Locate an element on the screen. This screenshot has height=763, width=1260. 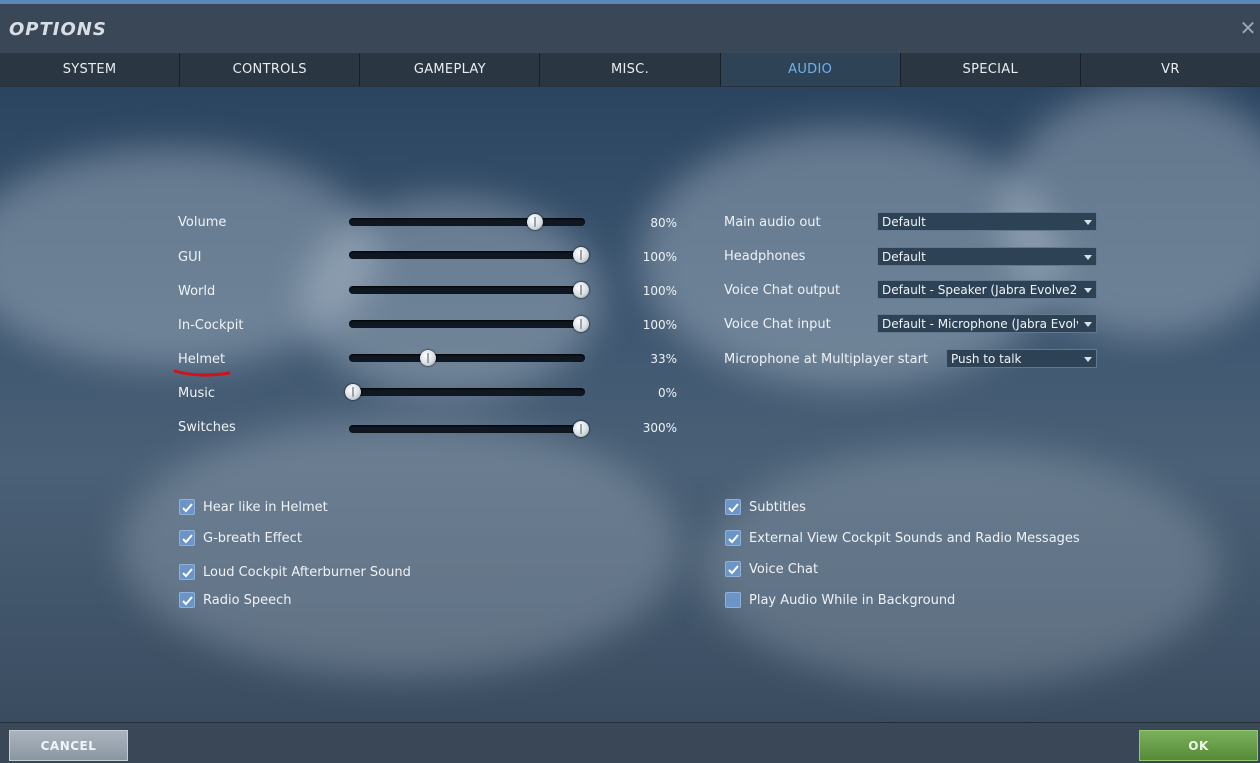
tab-audio: AUDIO is located at coordinates (810, 69).